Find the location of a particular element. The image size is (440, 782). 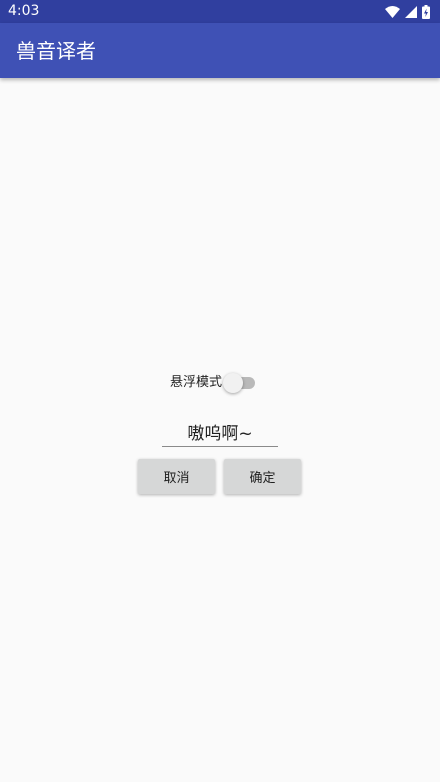

float-mode-row: 悬浮模式 is located at coordinates (213, 383).